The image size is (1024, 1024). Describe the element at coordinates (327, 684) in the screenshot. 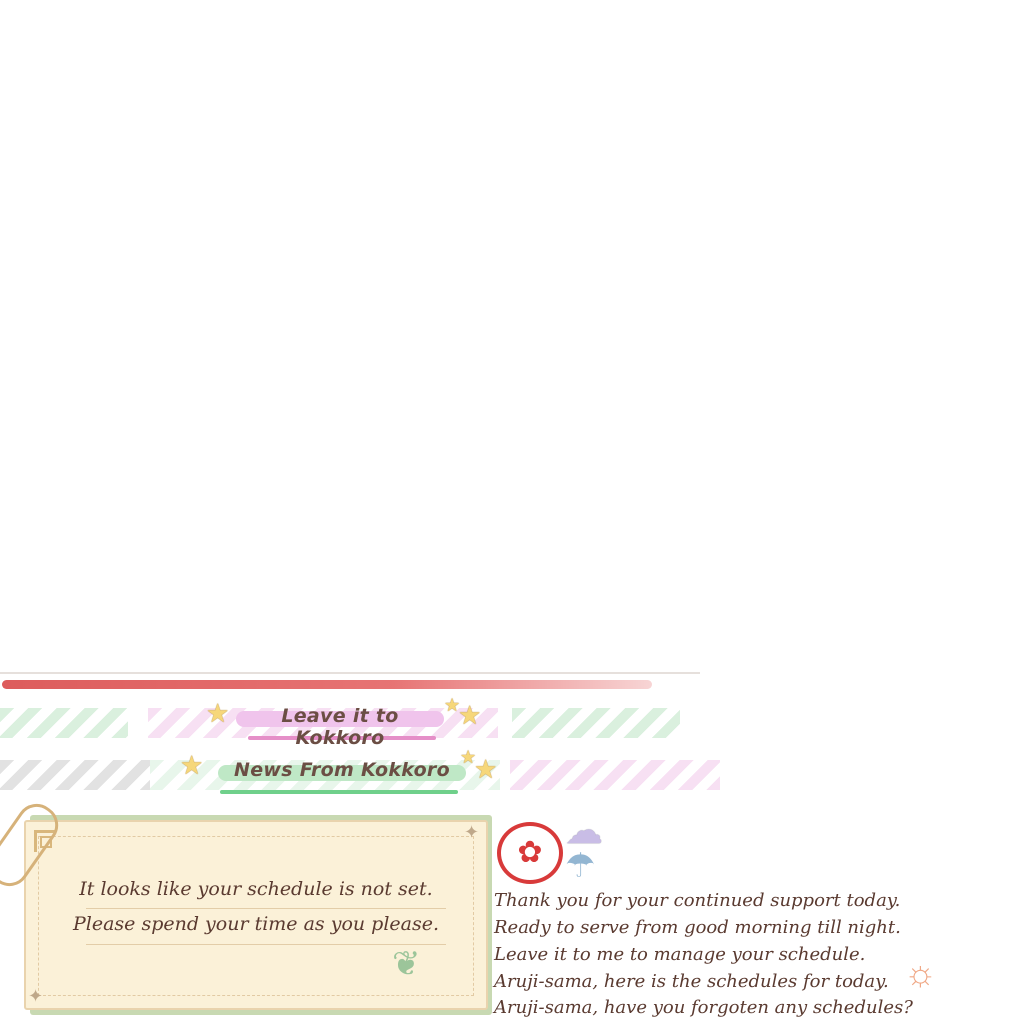

I see `red-brush-stroke` at that location.